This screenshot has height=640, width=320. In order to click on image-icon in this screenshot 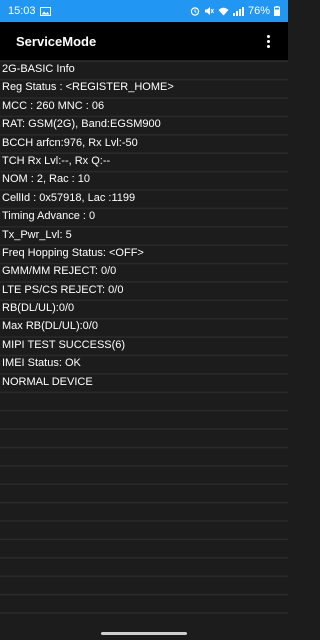, I will do `click(45, 11)`.